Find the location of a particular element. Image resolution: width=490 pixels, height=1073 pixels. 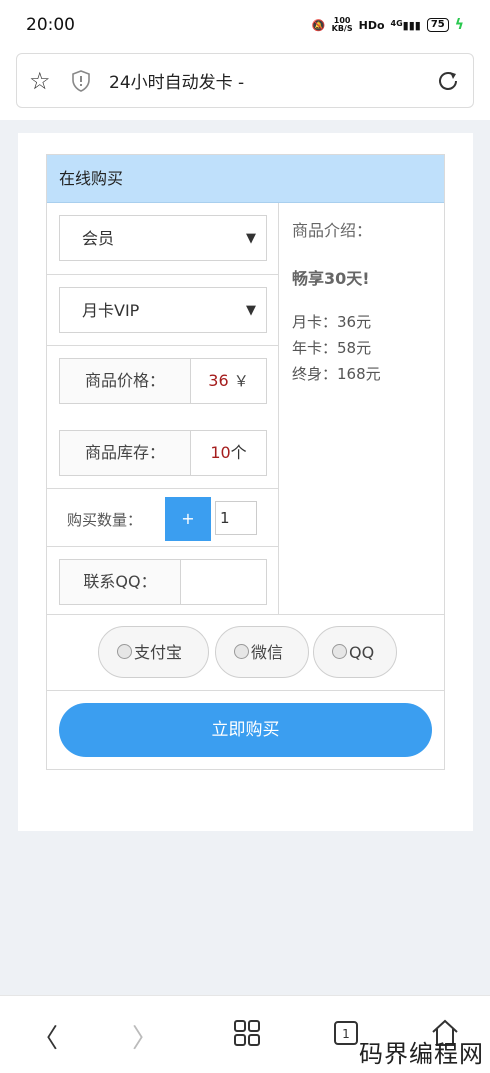

intro-highlight: 畅享30天! is located at coordinates (331, 278).